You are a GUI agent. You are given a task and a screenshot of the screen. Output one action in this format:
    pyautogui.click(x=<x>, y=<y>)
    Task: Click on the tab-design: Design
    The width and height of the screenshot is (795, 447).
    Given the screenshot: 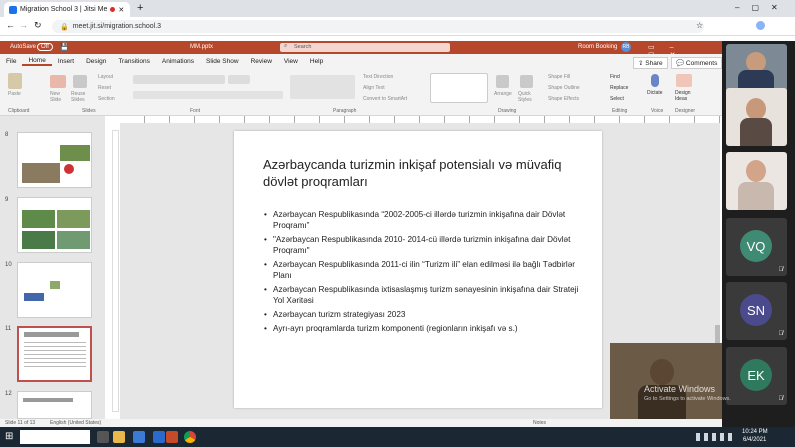 What is the action you would take?
    pyautogui.click(x=96, y=61)
    